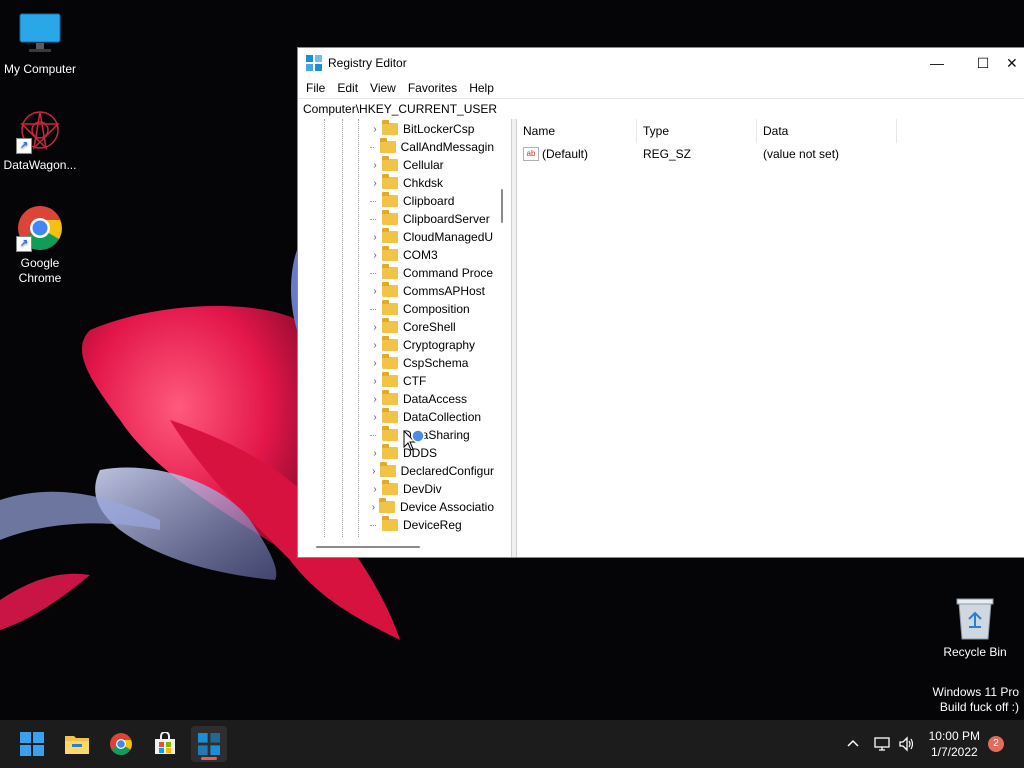 This screenshot has height=768, width=1024. Describe the element at coordinates (983, 63) in the screenshot. I see `maximize-button: ☐` at that location.